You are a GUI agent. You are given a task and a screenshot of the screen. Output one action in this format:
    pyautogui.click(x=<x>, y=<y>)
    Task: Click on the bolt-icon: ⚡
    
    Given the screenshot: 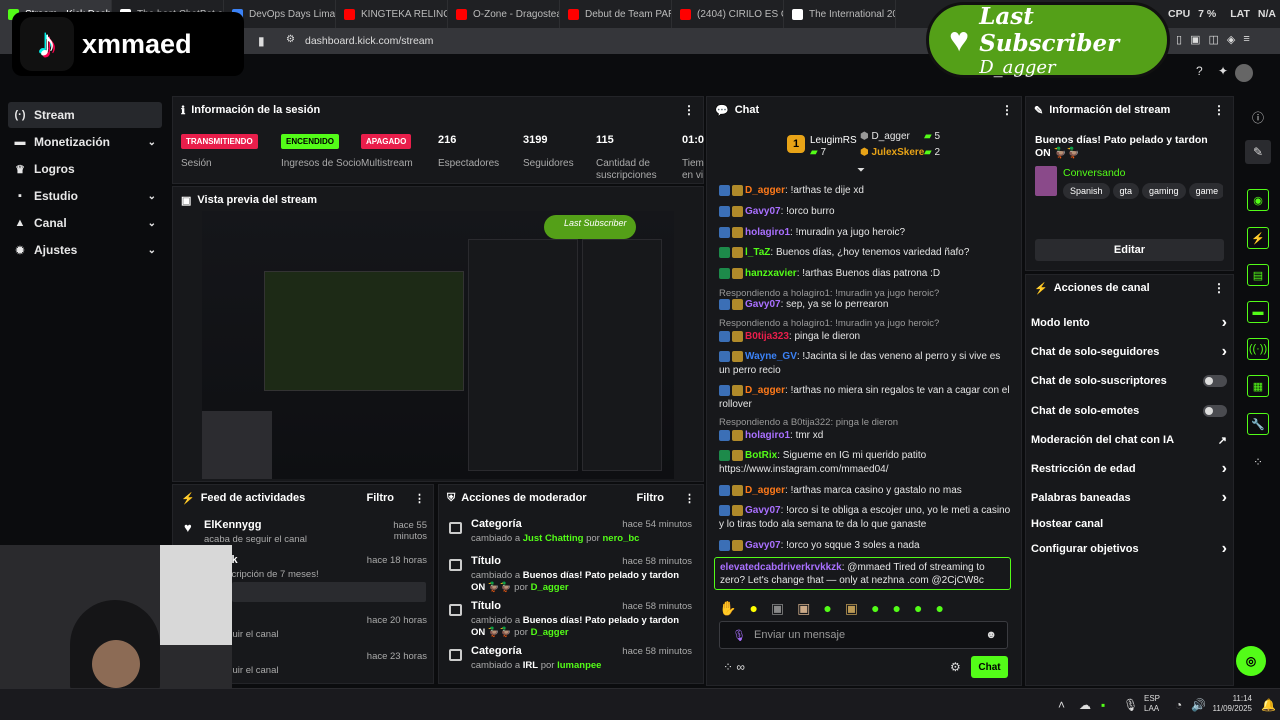 What is the action you would take?
    pyautogui.click(x=1258, y=238)
    